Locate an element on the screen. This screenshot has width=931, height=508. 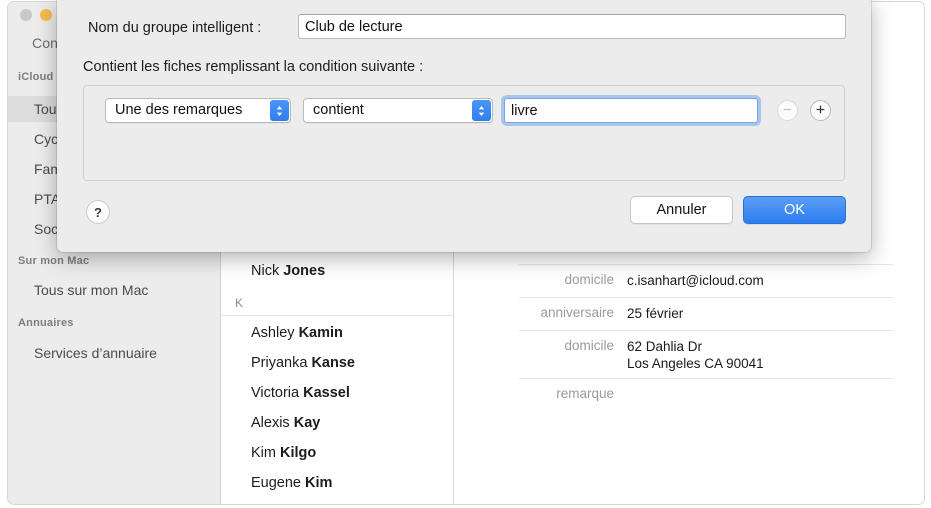
contact-last-name: Kim is located at coordinates (319, 483).